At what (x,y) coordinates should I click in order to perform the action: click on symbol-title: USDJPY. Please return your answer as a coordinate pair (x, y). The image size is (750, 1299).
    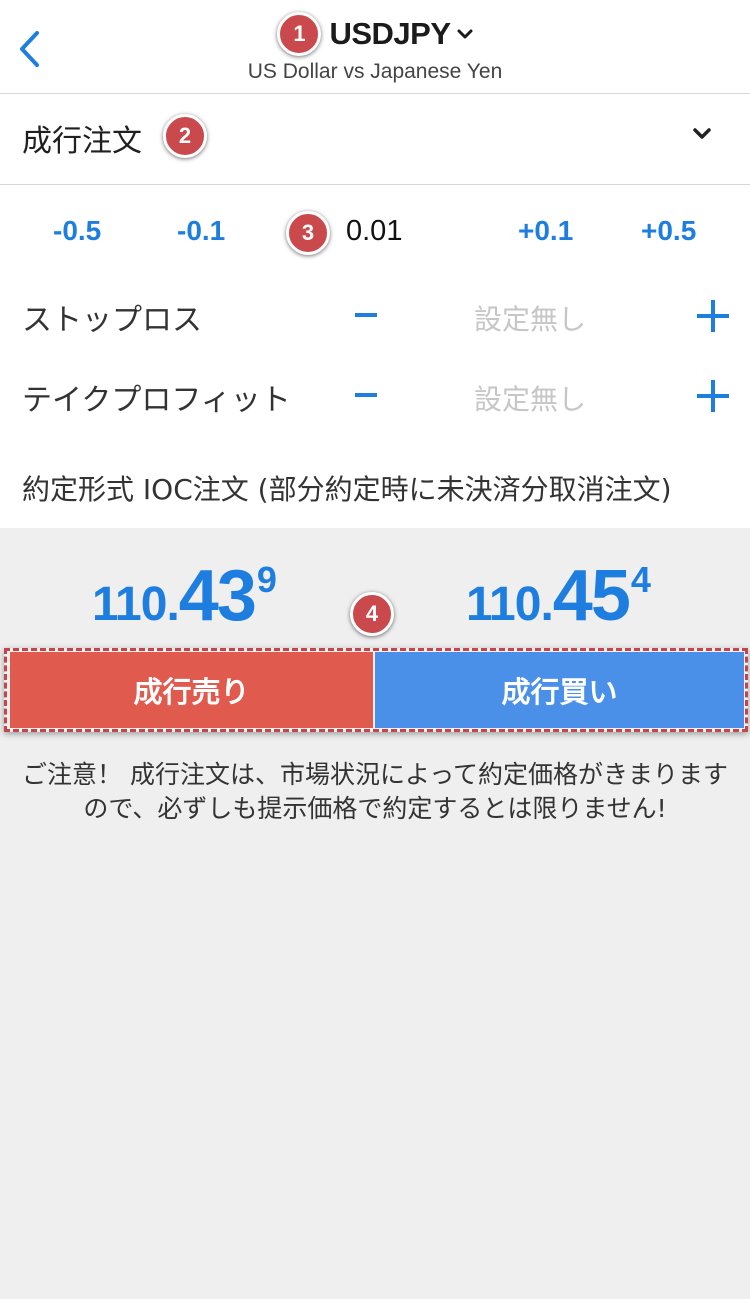
    Looking at the image, I should click on (390, 33).